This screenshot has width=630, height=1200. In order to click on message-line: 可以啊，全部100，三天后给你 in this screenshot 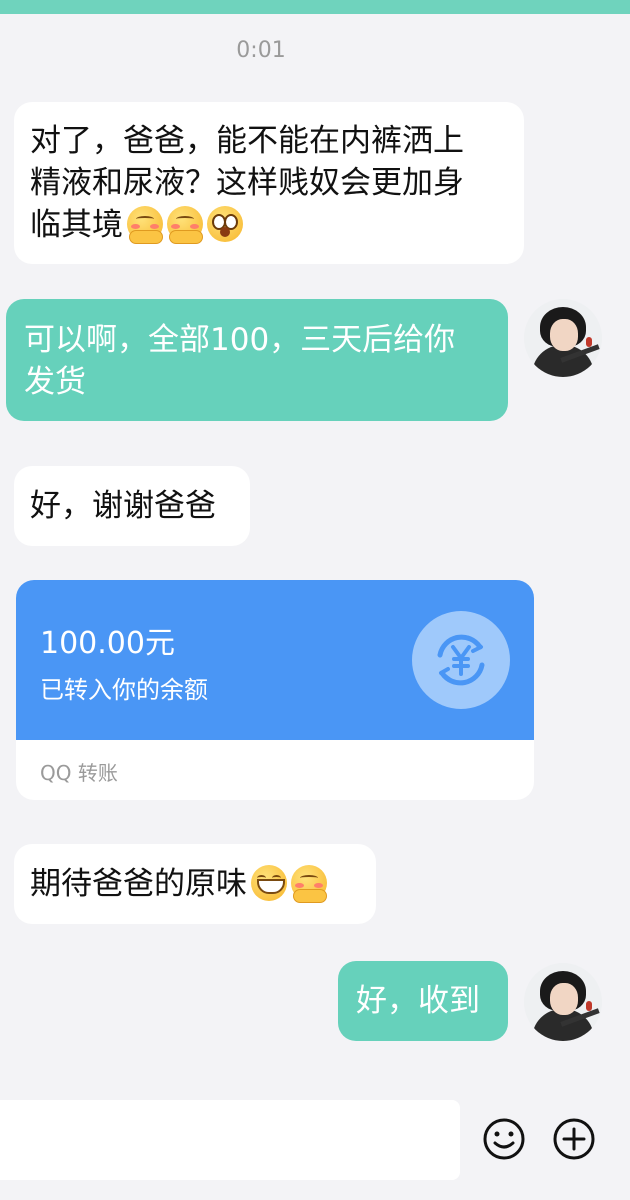, I will do `click(240, 340)`.